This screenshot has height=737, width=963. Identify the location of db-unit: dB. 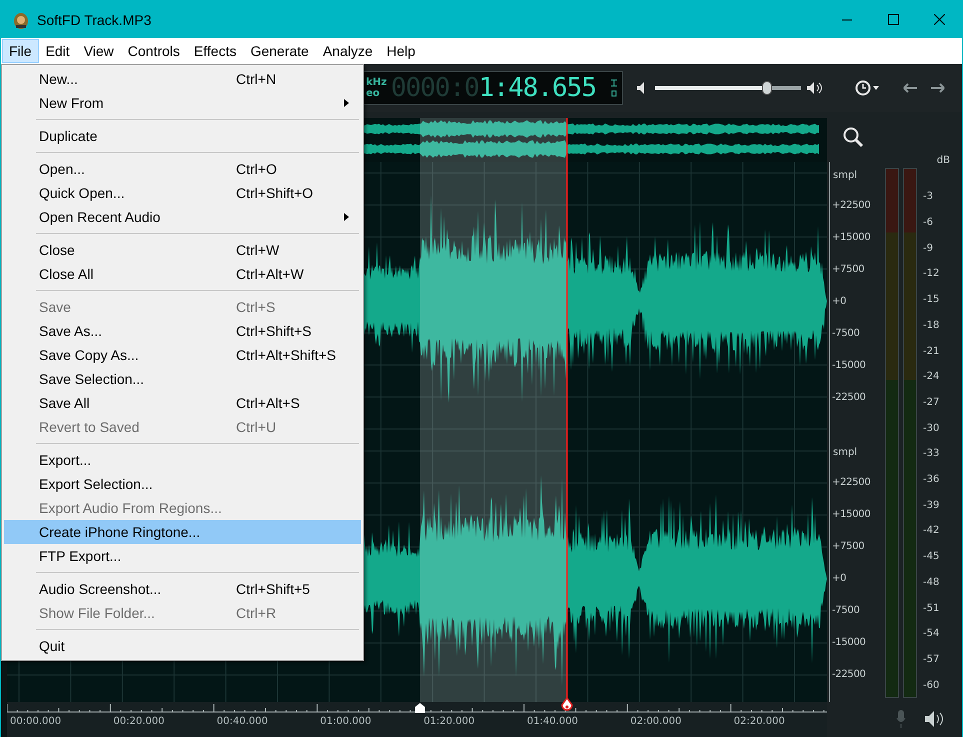
(943, 160).